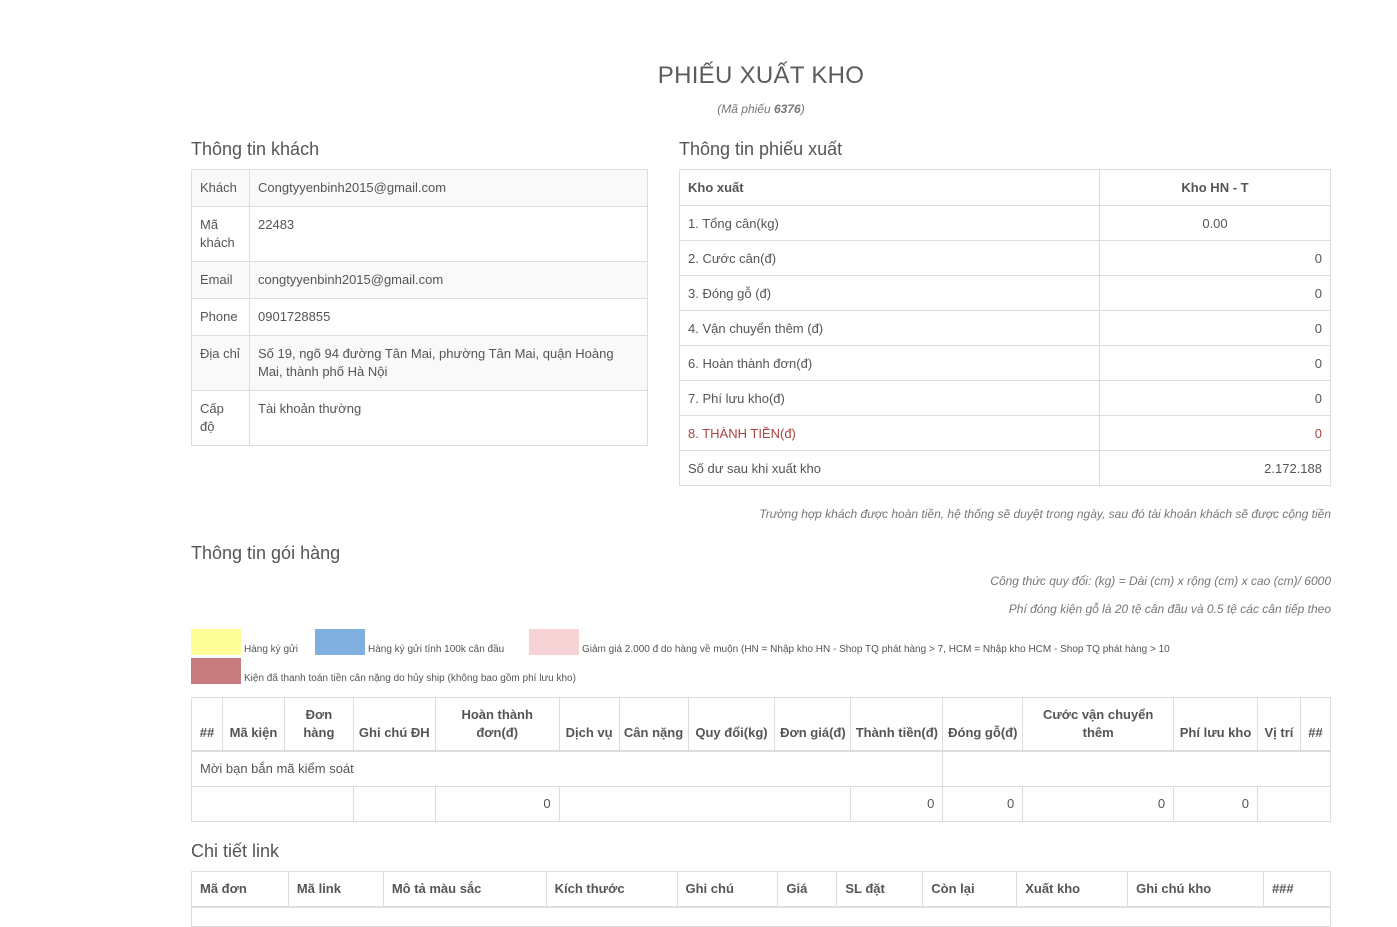  What do you see at coordinates (448, 234) in the screenshot?
I see `customer-value: 22483` at bounding box center [448, 234].